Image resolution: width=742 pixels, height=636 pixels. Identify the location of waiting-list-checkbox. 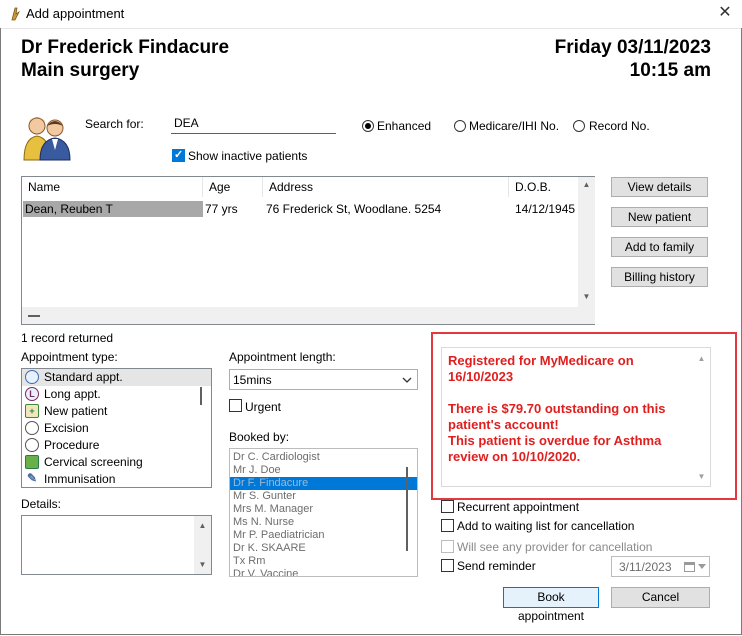
(447, 525).